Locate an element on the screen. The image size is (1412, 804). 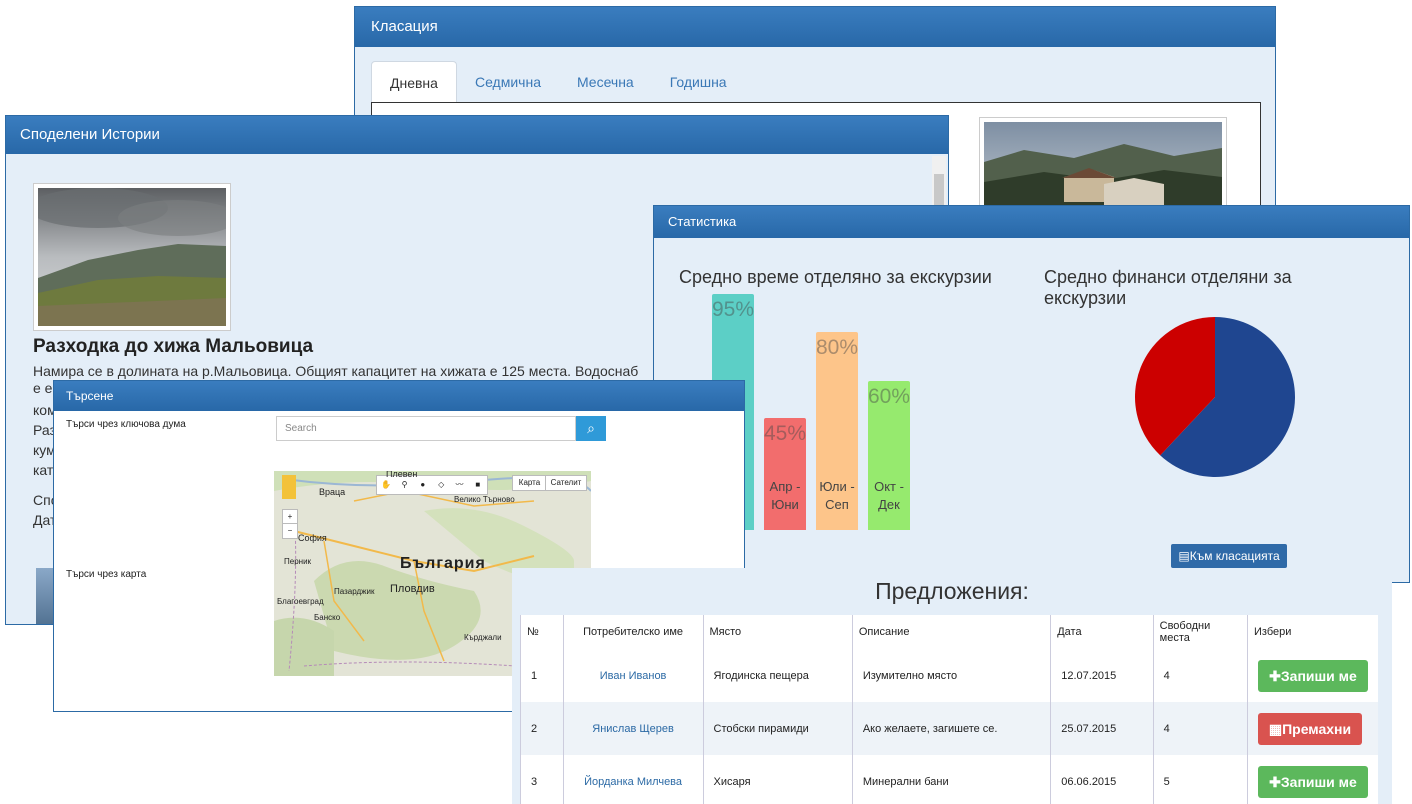
remove-button-label: Премахни is located at coordinates (1317, 728).